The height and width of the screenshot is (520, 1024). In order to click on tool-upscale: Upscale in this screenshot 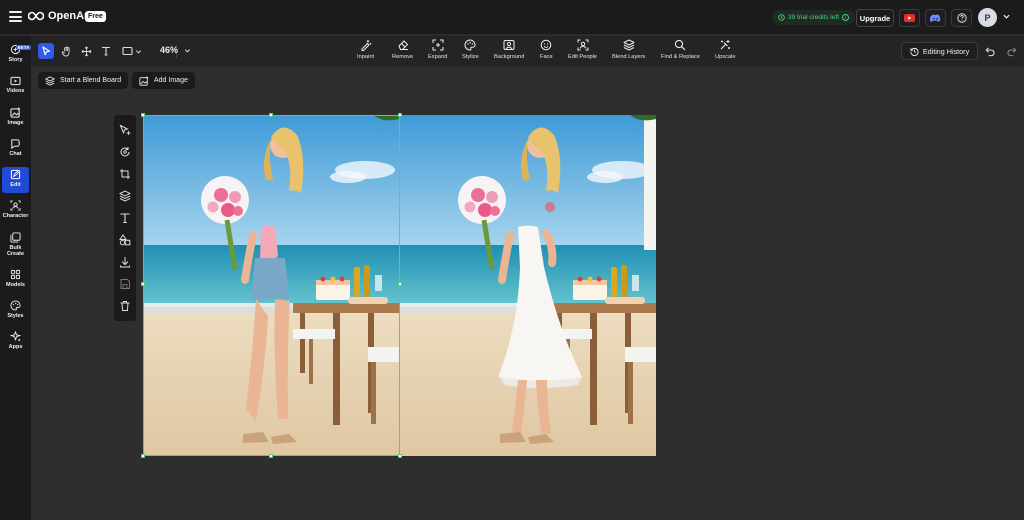, I will do `click(725, 49)`.